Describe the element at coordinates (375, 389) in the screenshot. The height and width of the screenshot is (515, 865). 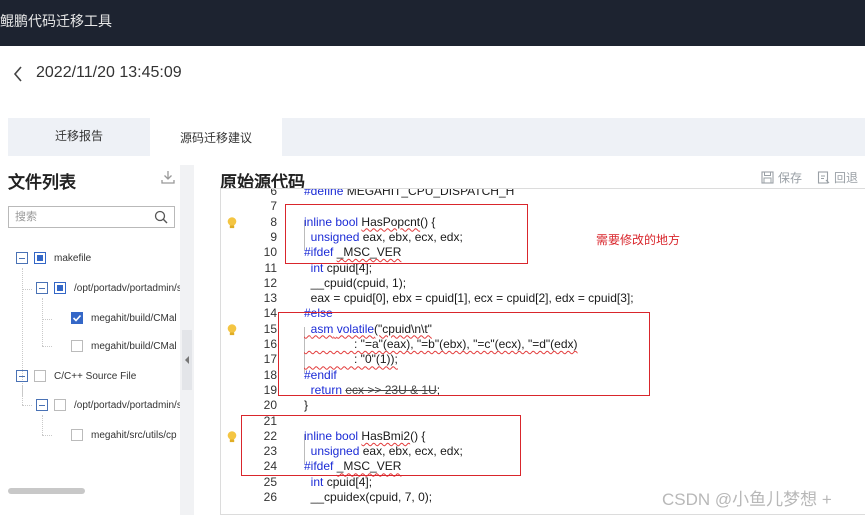
I see `code-text: return ecx >> 23U & 1U;` at that location.